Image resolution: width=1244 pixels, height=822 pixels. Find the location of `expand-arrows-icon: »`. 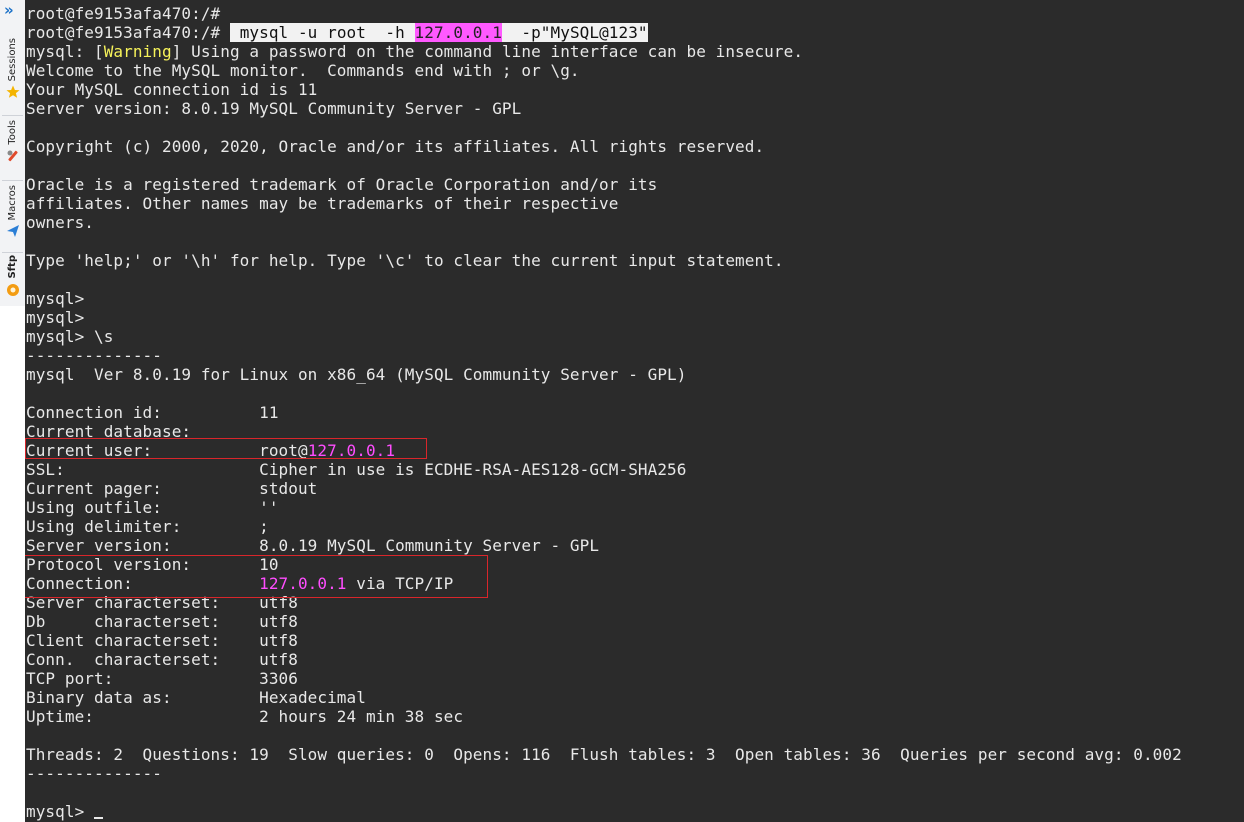

expand-arrows-icon: » is located at coordinates (12, 10).